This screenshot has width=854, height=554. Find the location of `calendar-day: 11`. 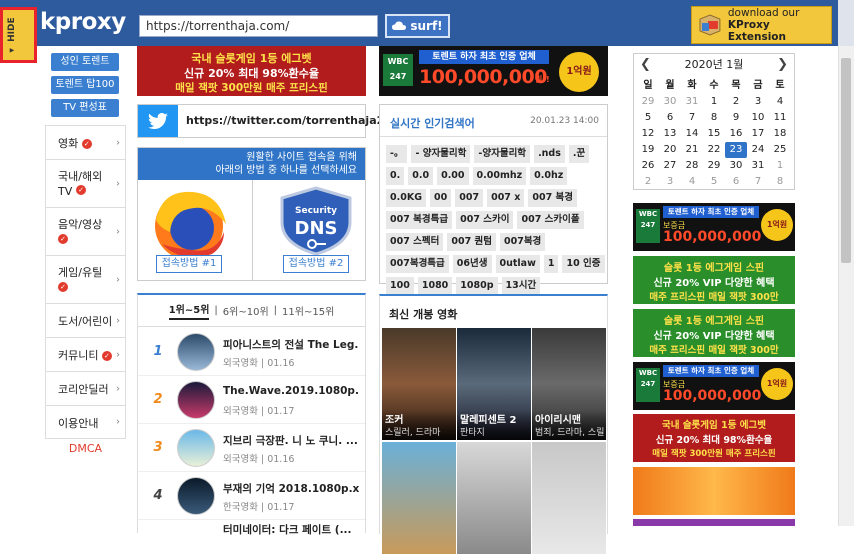

calendar-day: 11 is located at coordinates (780, 118).